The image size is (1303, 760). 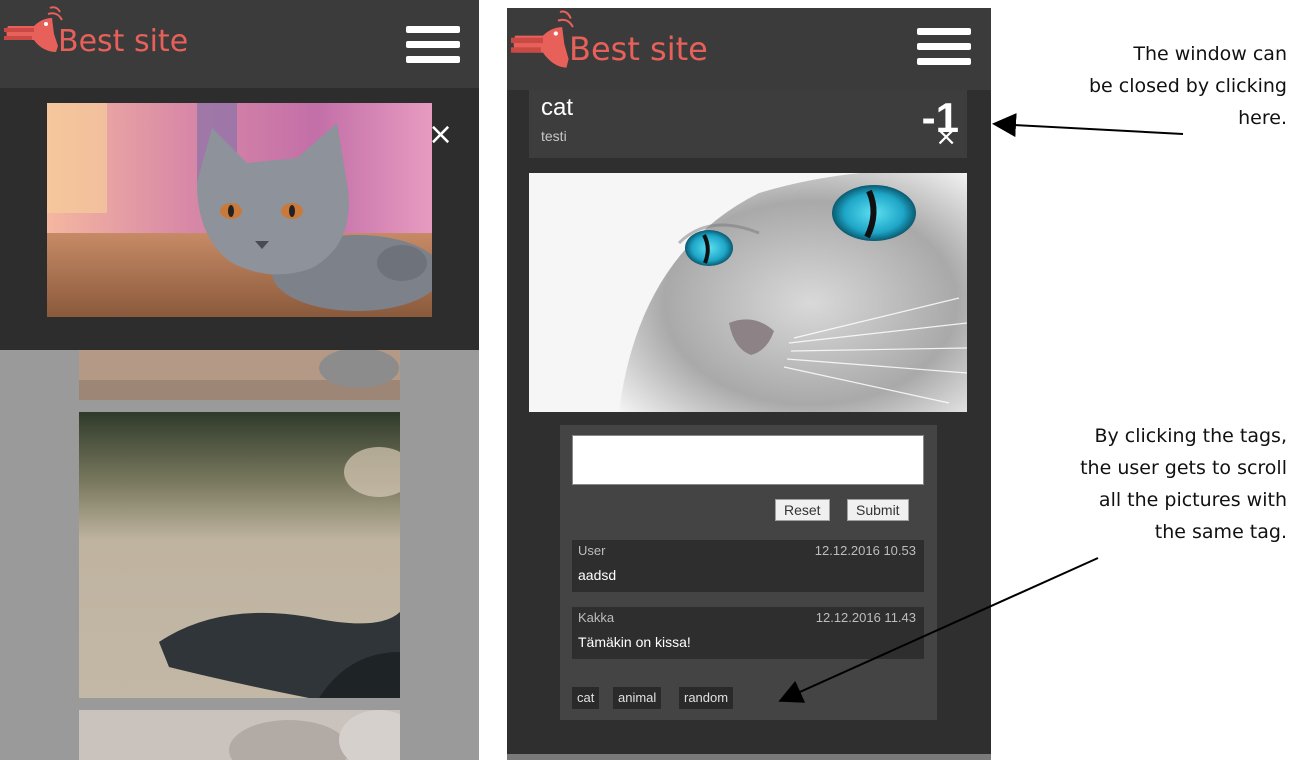 I want to click on tags-arrow, so click(x=938, y=630).